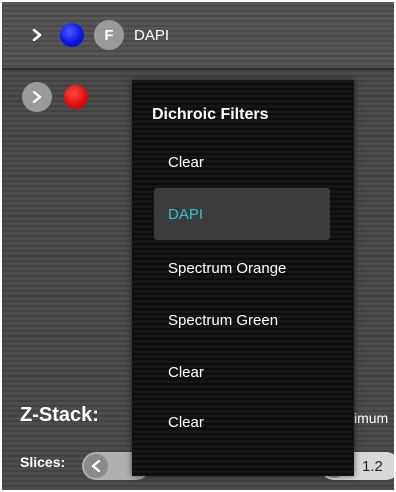 The height and width of the screenshot is (492, 396). Describe the element at coordinates (371, 418) in the screenshot. I see `maximum-label-partial: imum` at that location.